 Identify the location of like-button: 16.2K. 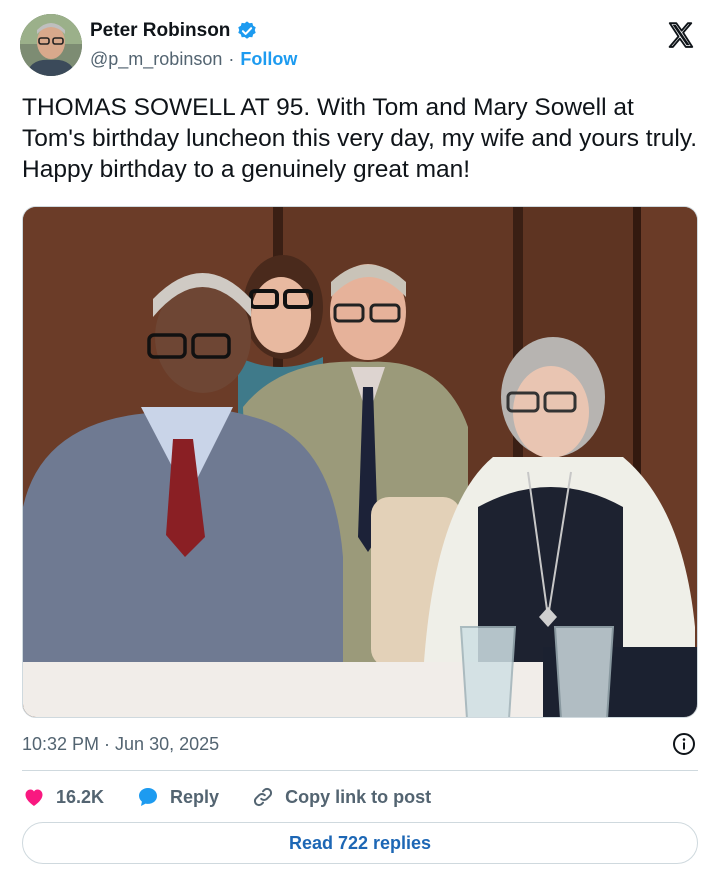
(63, 797).